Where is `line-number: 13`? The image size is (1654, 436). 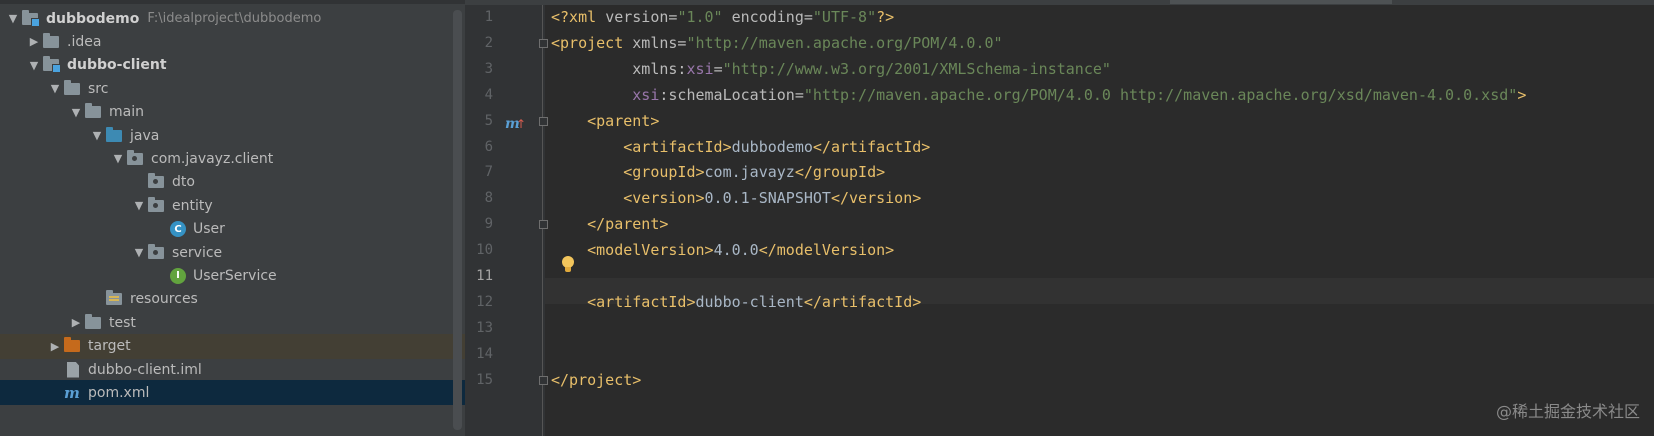 line-number: 13 is located at coordinates (484, 327).